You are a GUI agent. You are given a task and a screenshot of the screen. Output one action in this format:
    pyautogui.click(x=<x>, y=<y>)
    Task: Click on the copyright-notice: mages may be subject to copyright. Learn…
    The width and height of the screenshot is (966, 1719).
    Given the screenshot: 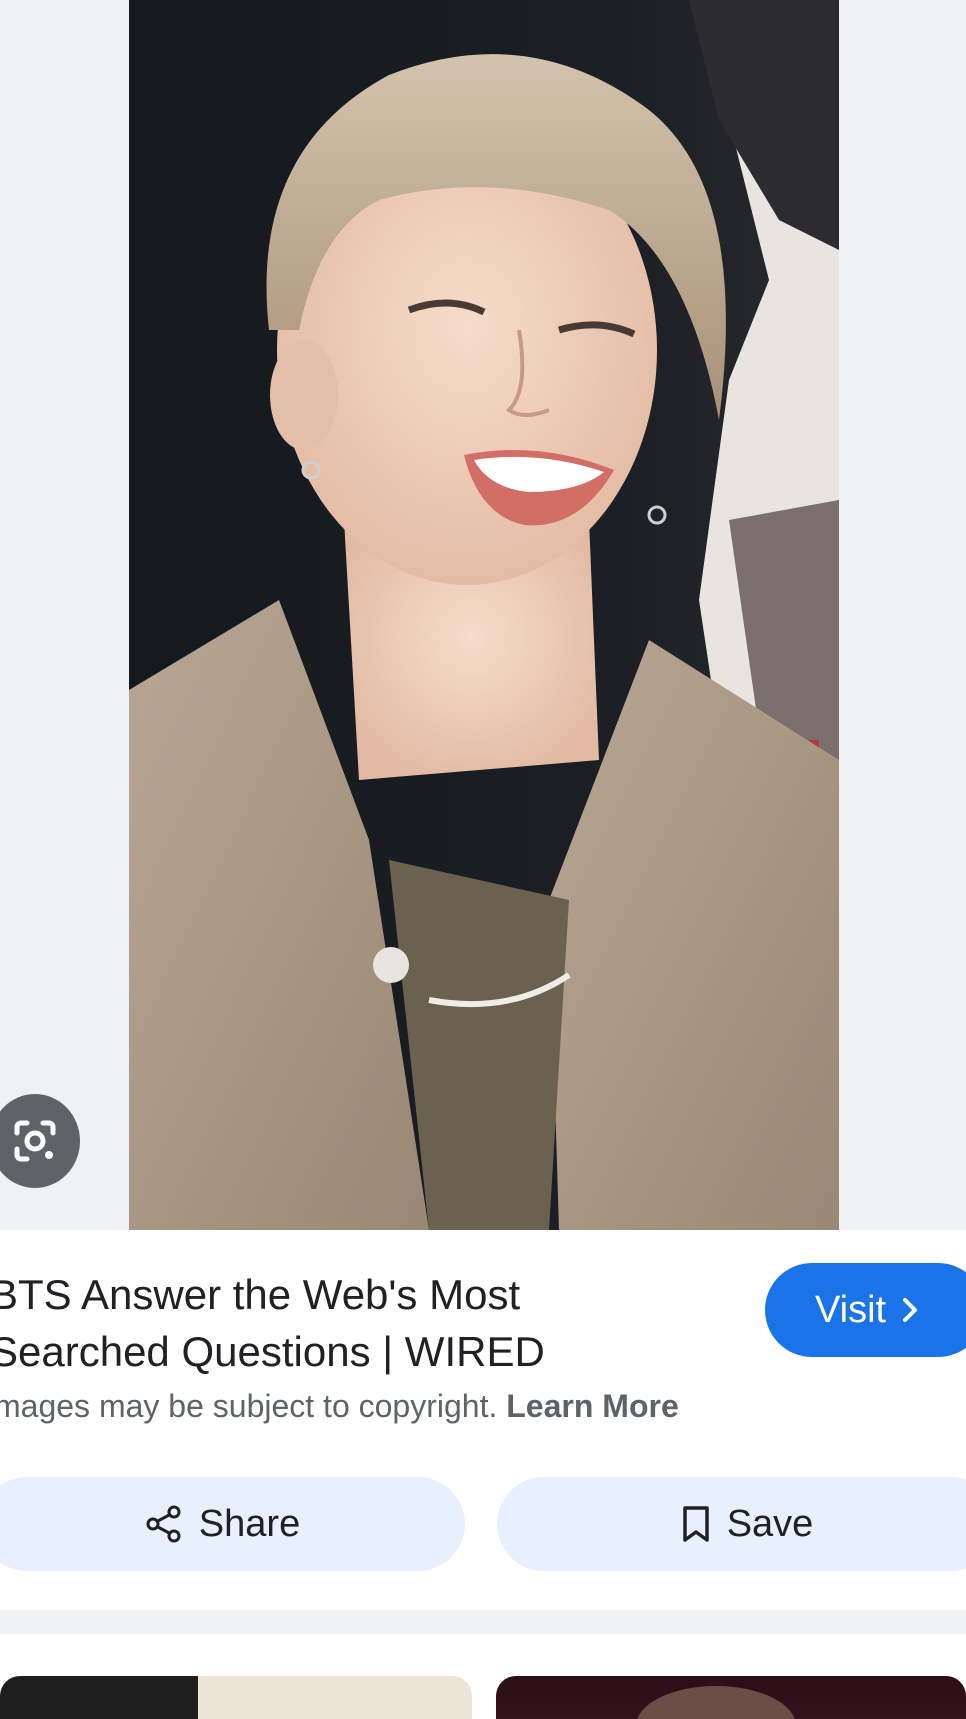 What is the action you would take?
    pyautogui.click(x=339, y=1406)
    